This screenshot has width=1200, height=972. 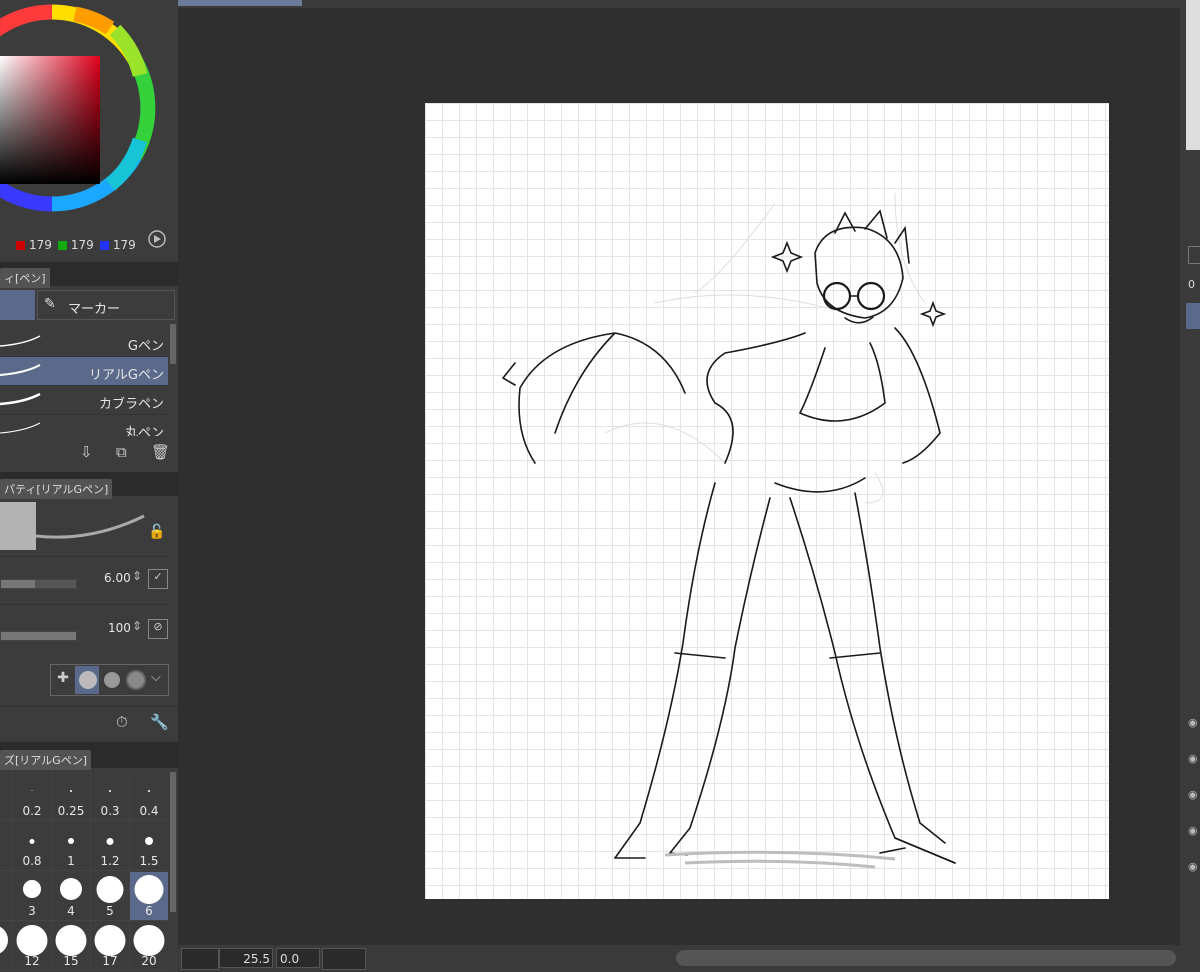 I want to click on green-value: 179, so click(x=82, y=245).